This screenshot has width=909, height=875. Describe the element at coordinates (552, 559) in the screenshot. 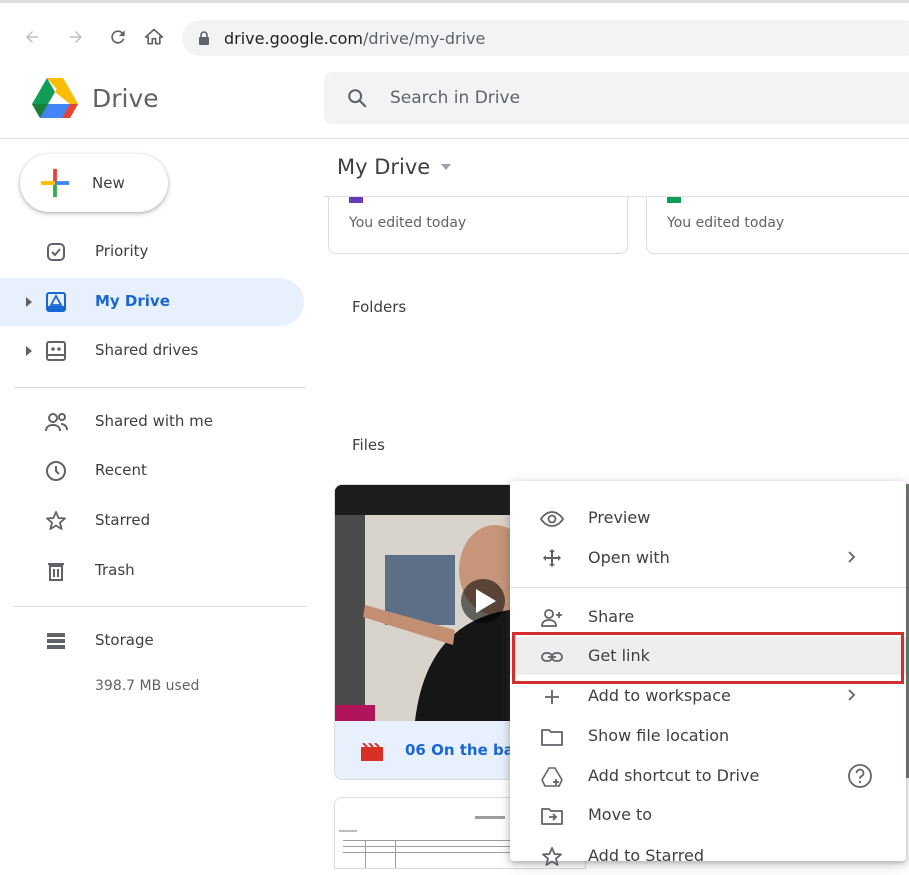

I see `move-arrows-icon` at that location.